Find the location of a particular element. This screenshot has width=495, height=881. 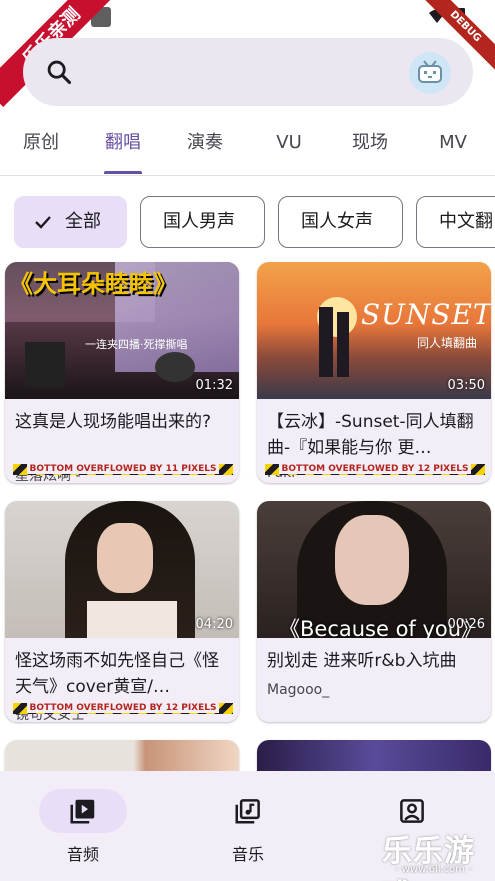

chip-all: 全部 is located at coordinates (70, 222).